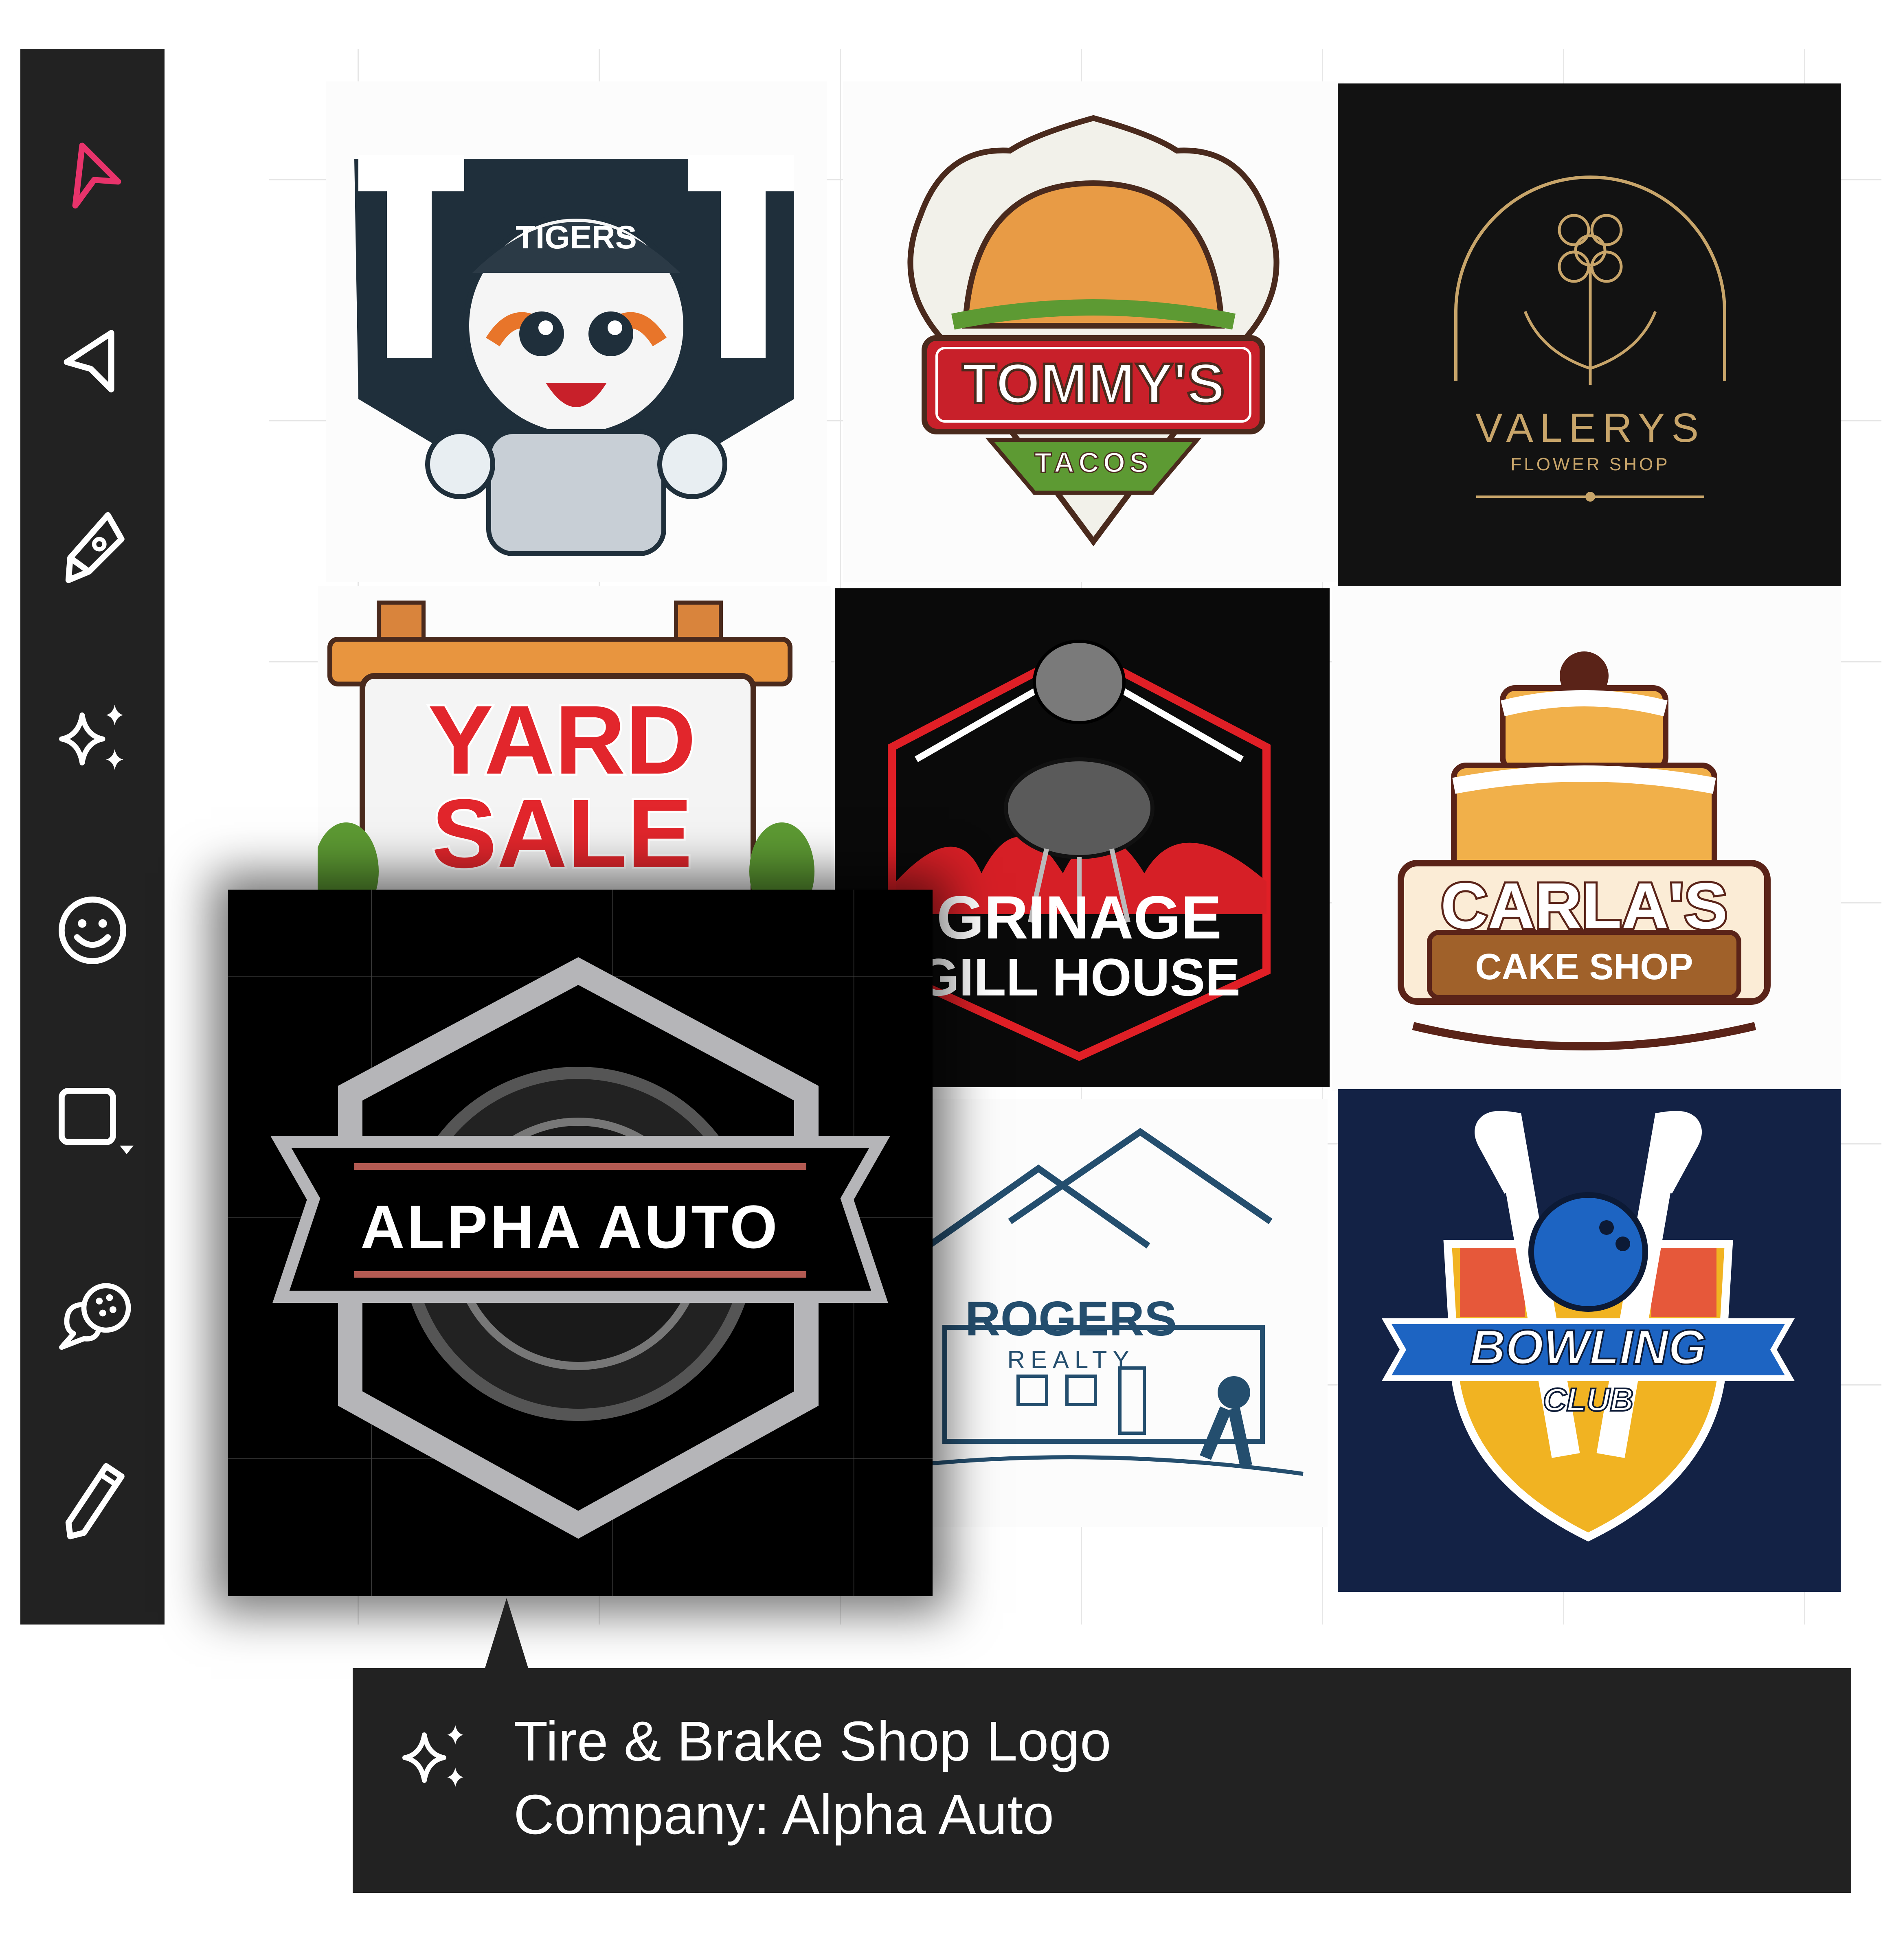  I want to click on pen-nib-icon, so click(95, 547).